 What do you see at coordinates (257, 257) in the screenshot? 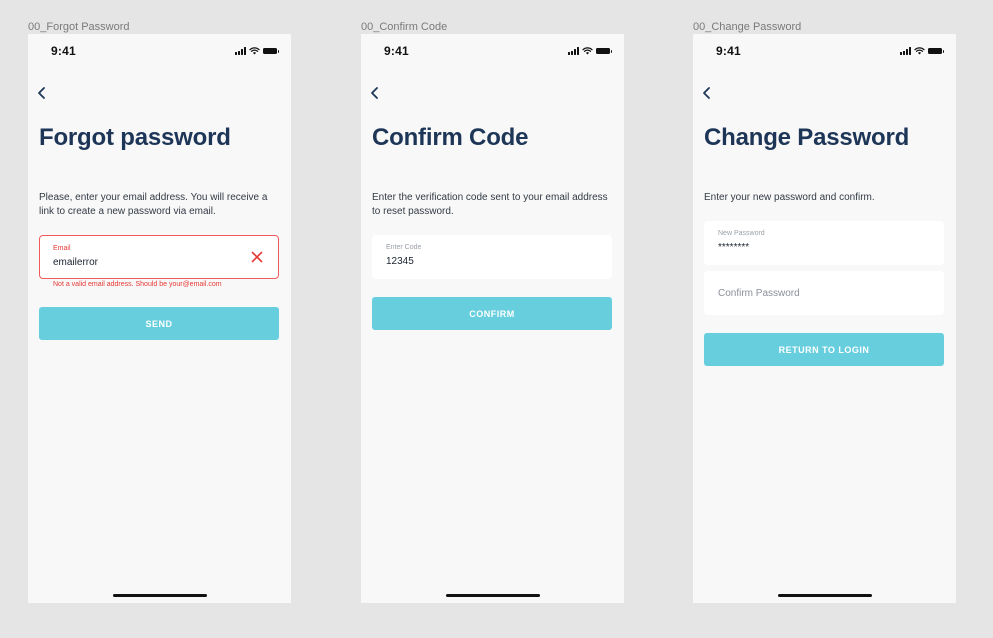
I see `close-icon` at bounding box center [257, 257].